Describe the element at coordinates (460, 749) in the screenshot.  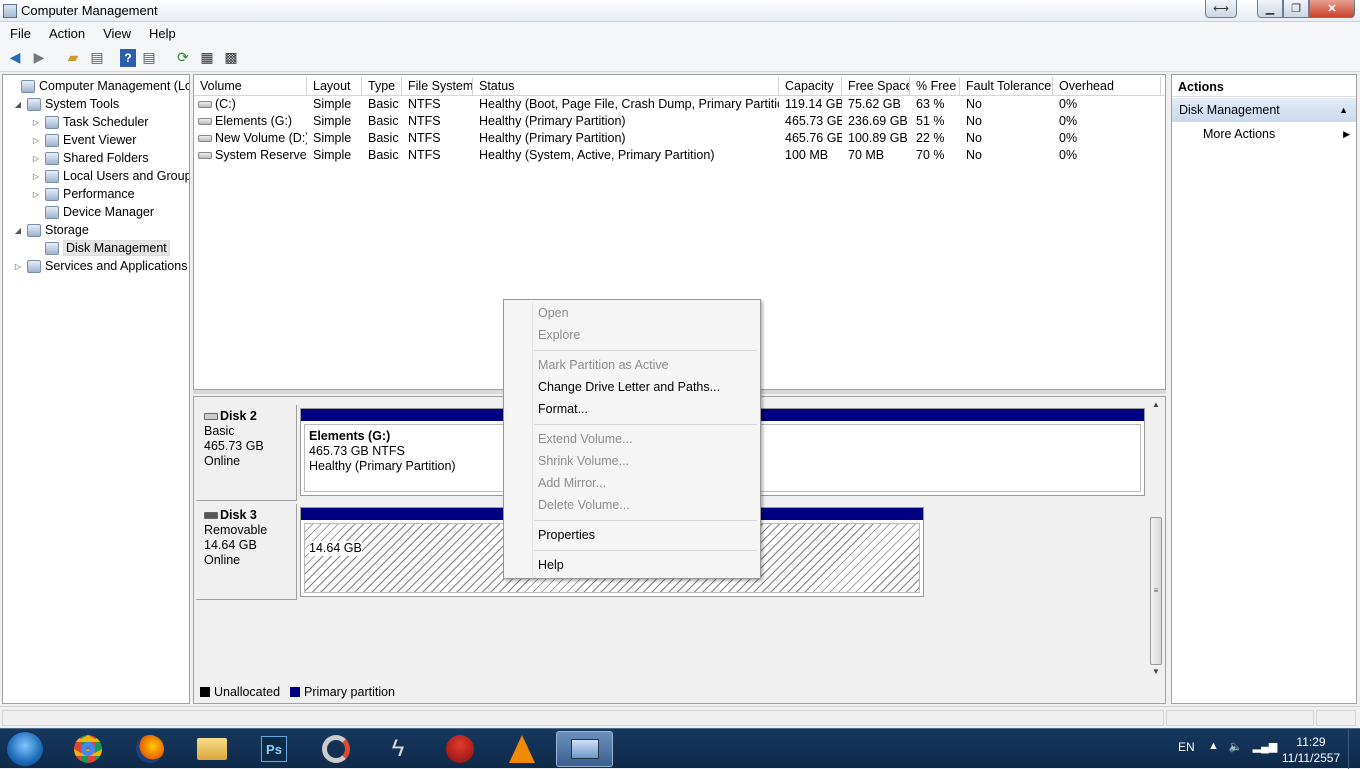
I see `app-red-figure-icon` at that location.